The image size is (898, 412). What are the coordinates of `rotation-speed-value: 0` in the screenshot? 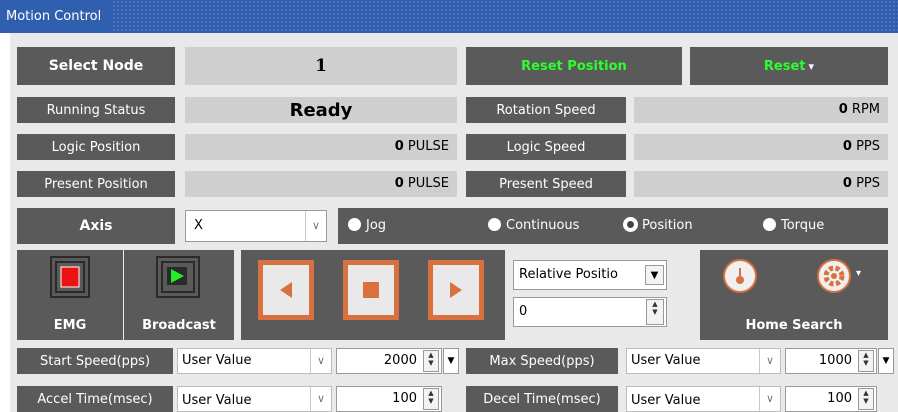 It's located at (843, 109).